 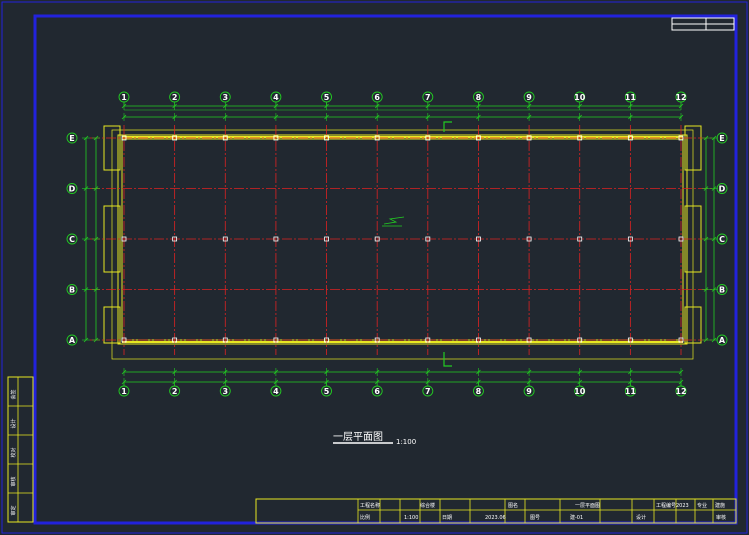 I want to click on axis-left-E-label: E, so click(x=71, y=138).